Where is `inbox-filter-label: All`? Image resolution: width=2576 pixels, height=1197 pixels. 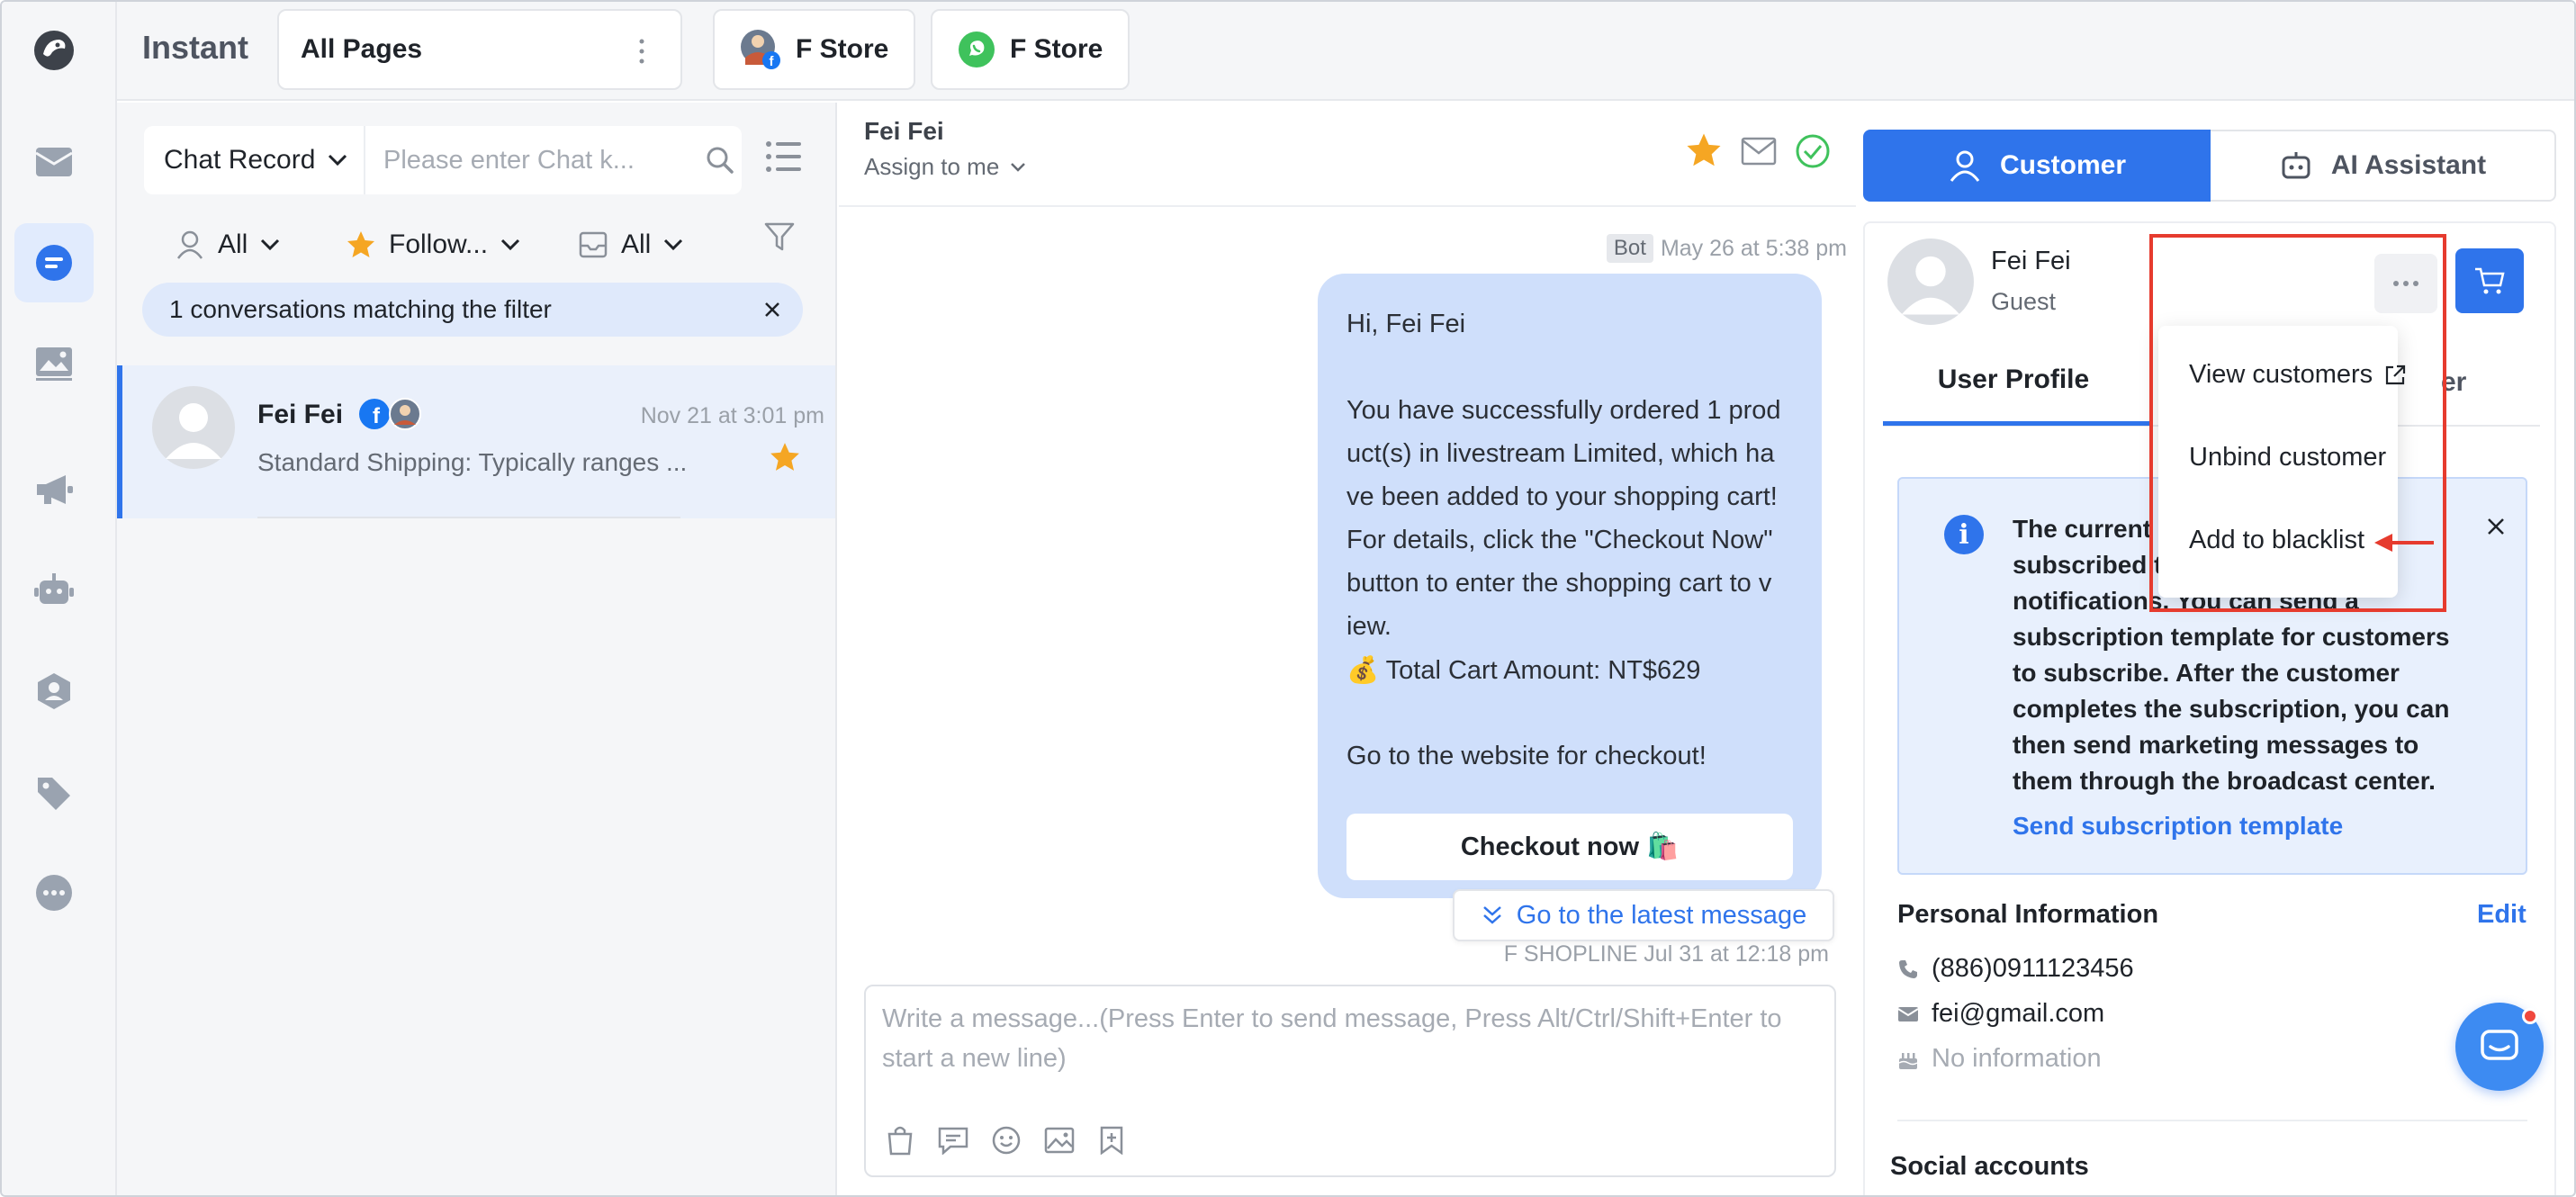 inbox-filter-label: All is located at coordinates (636, 245).